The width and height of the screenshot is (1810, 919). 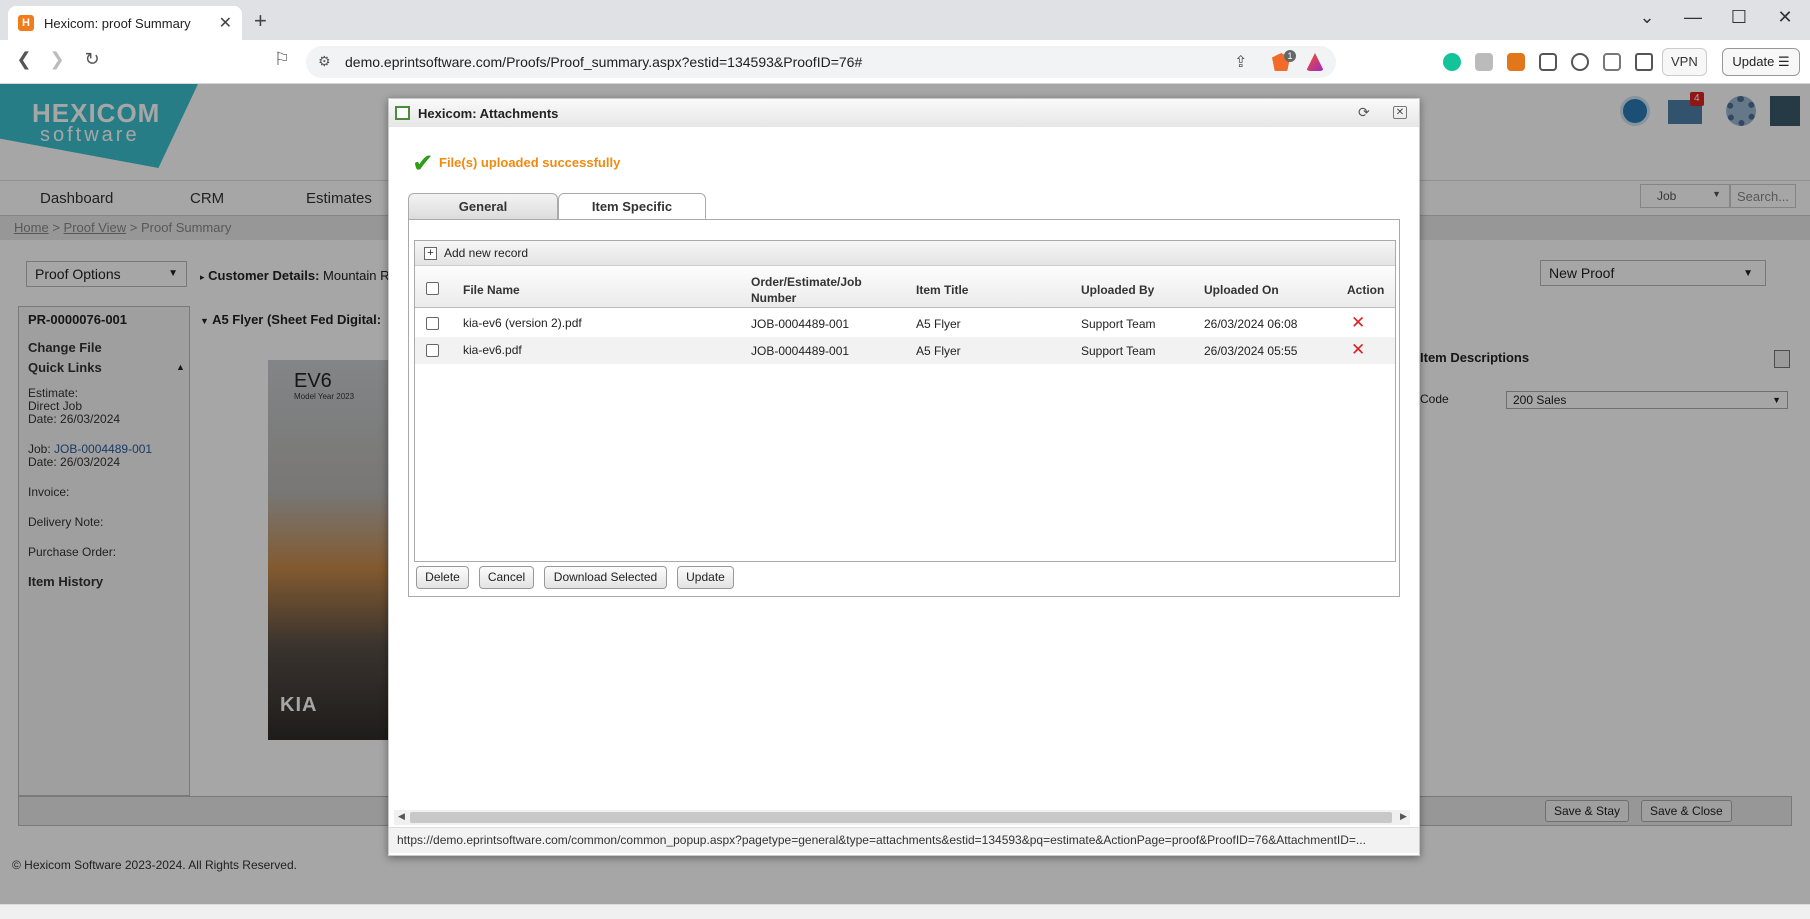 I want to click on forward-icon: ❯, so click(x=57, y=59).